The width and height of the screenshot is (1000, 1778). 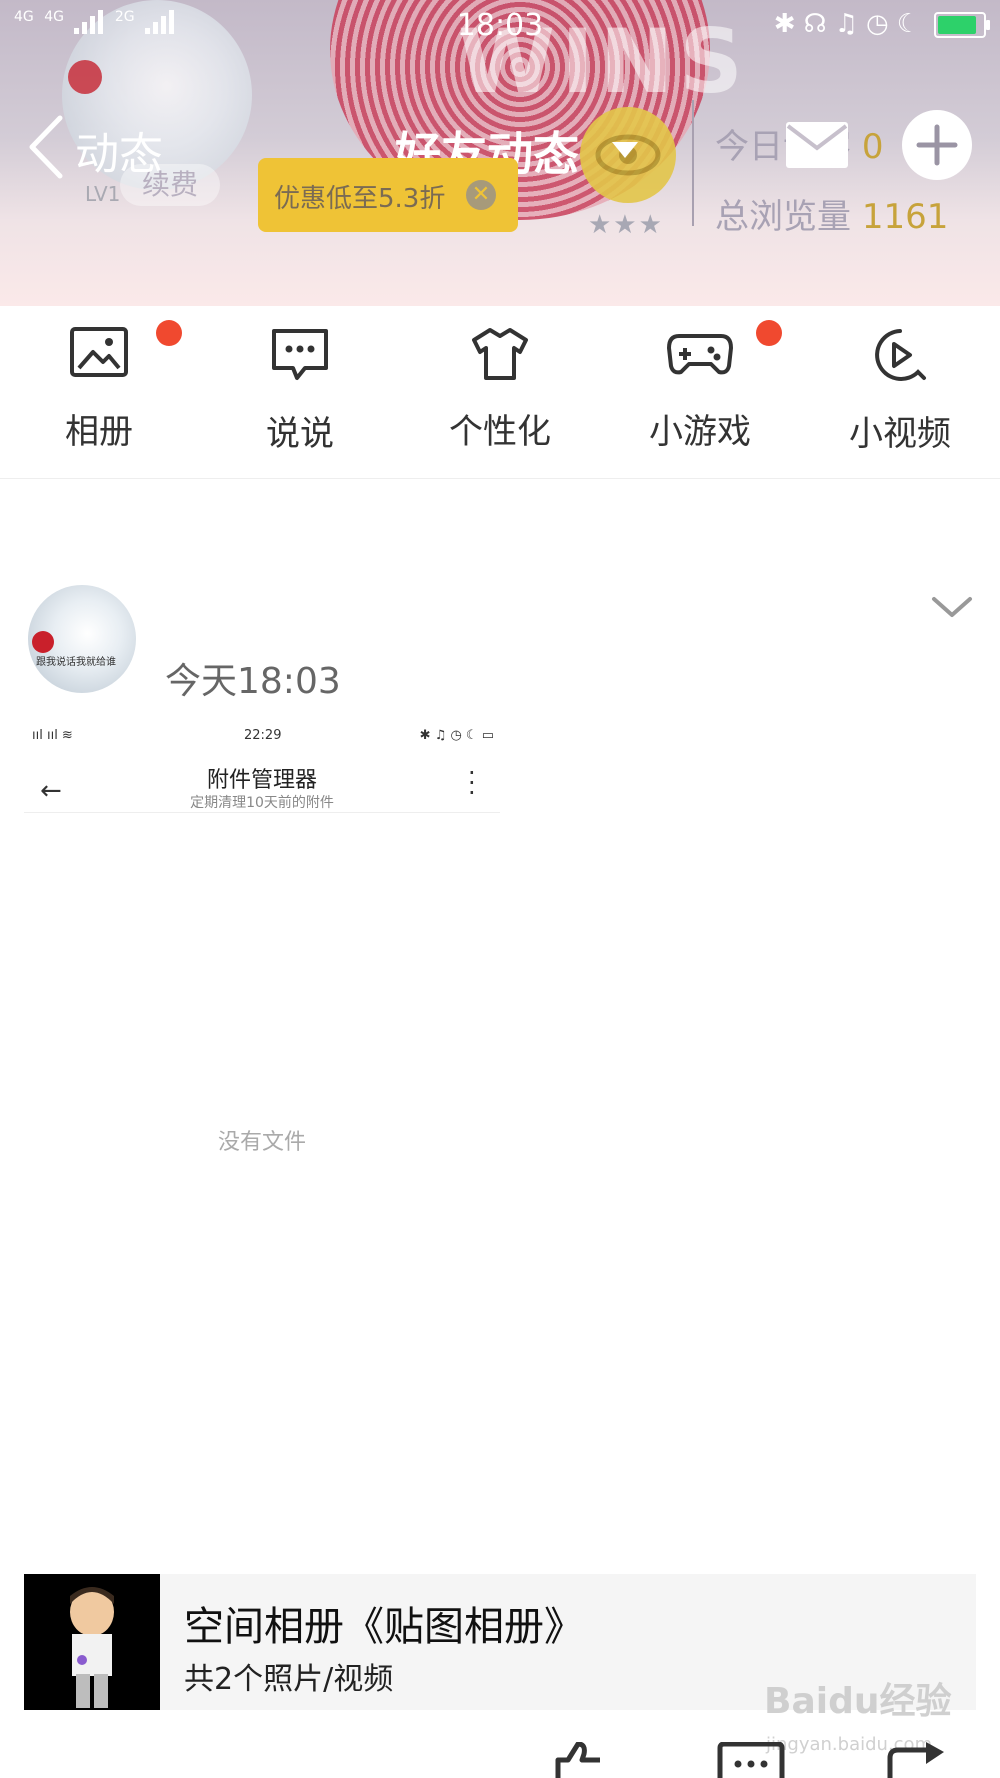 I want to click on mail-icon, so click(x=817, y=144).